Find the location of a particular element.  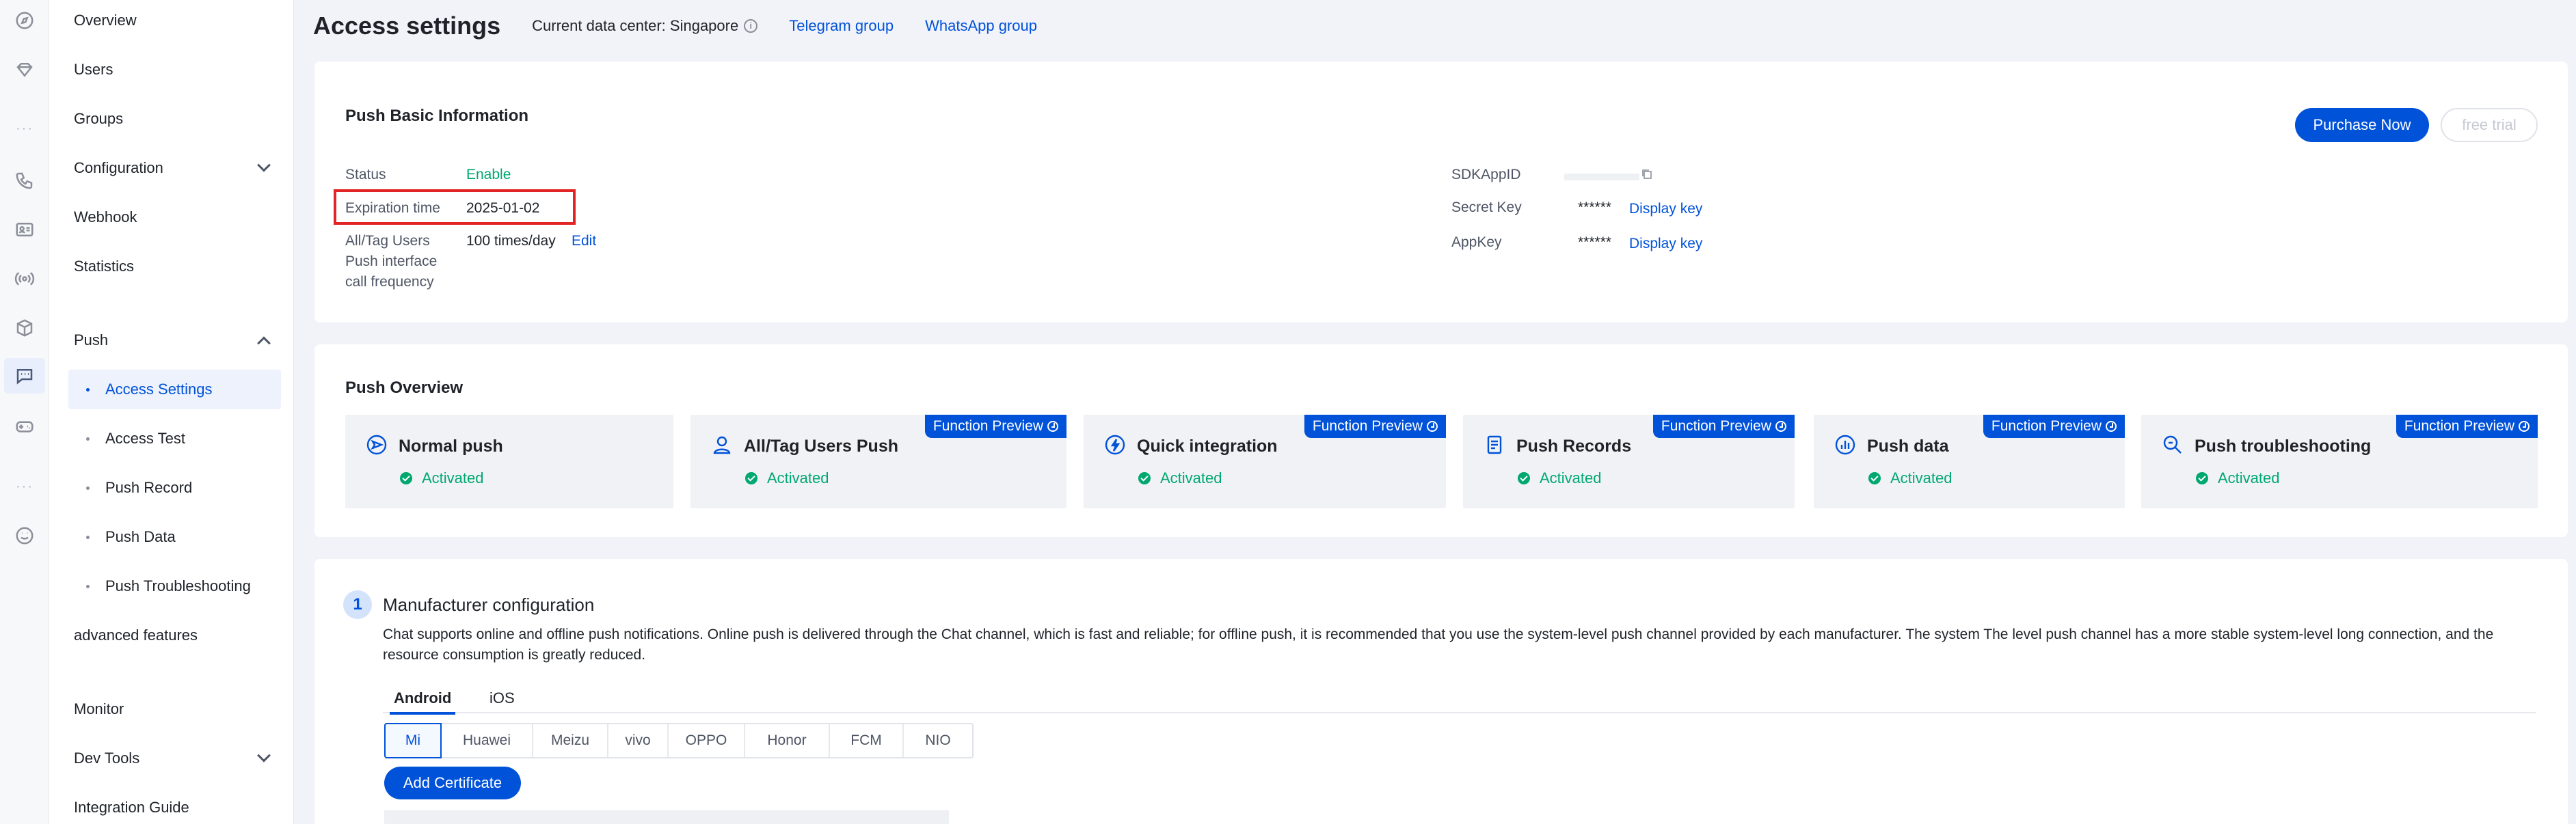

bolt-icon is located at coordinates (1115, 445).